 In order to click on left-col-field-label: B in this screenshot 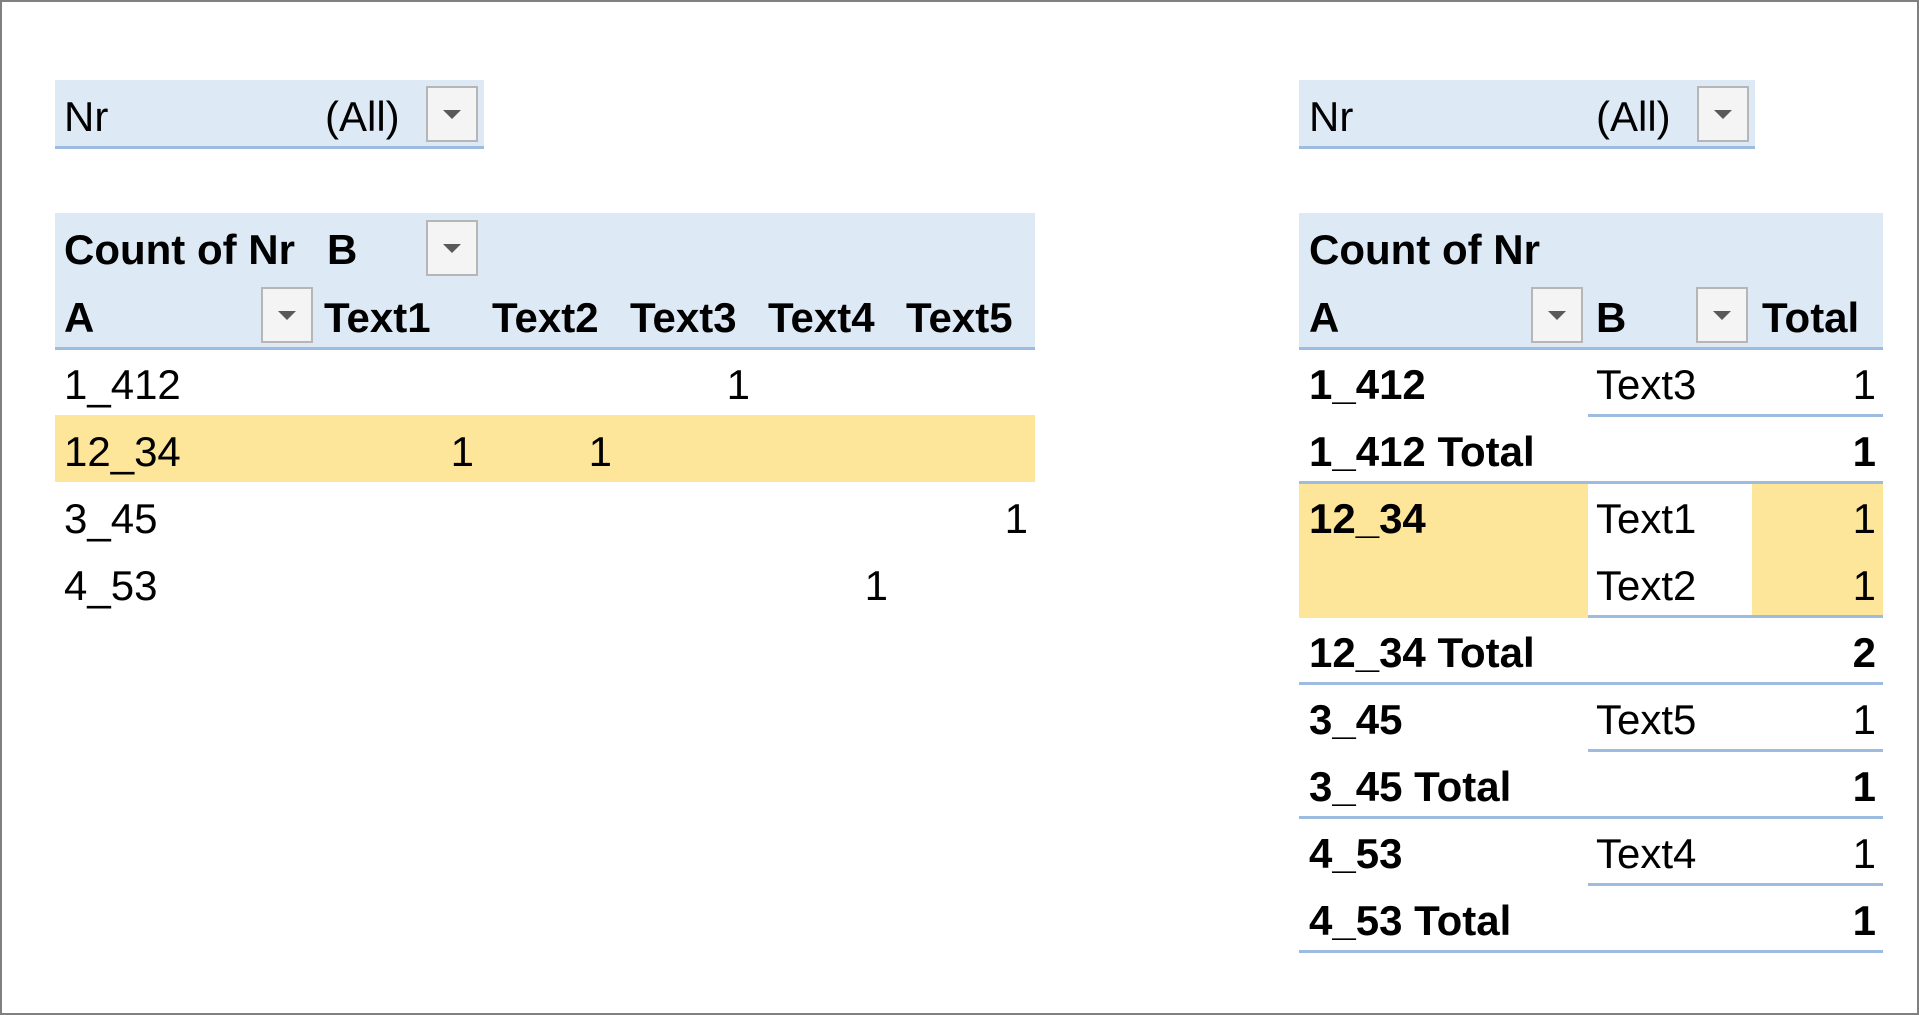, I will do `click(342, 249)`.